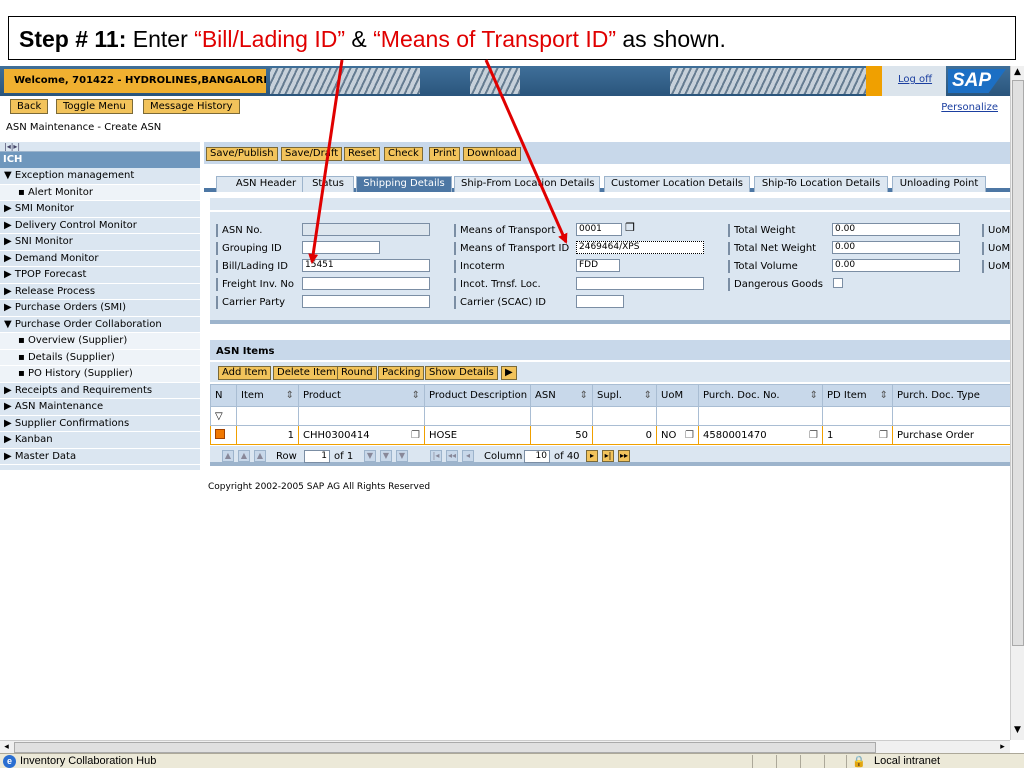 This screenshot has width=1024, height=768. Describe the element at coordinates (328, 184) in the screenshot. I see `tab-status: Status` at that location.